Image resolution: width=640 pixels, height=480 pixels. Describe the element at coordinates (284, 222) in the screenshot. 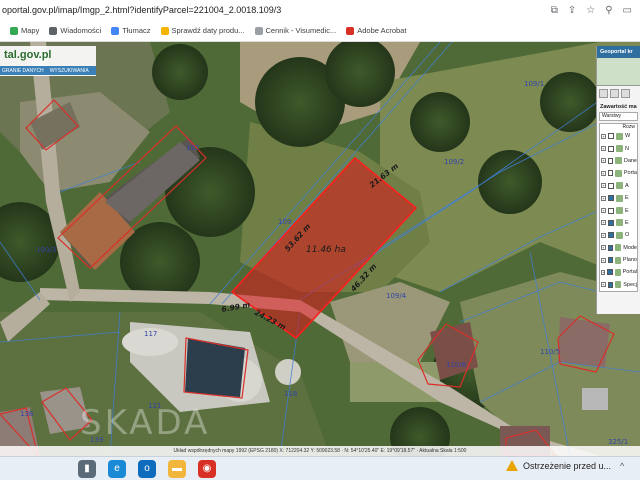

I see `parcel-number: 109` at that location.